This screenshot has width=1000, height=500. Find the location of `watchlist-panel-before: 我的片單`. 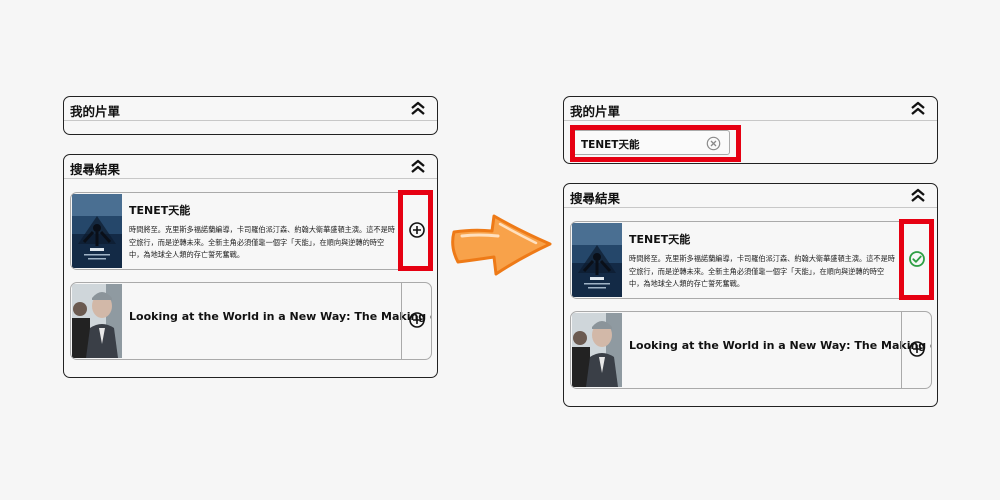

watchlist-panel-before: 我的片單 is located at coordinates (250, 115).